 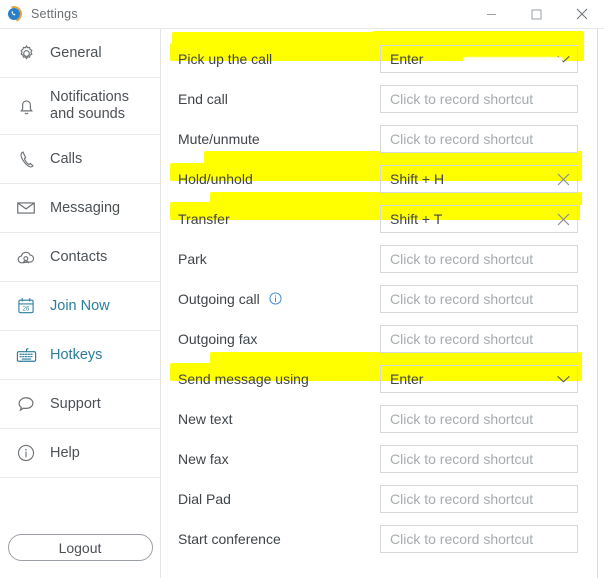 What do you see at coordinates (204, 219) in the screenshot?
I see `hotkey-label: Transfer` at bounding box center [204, 219].